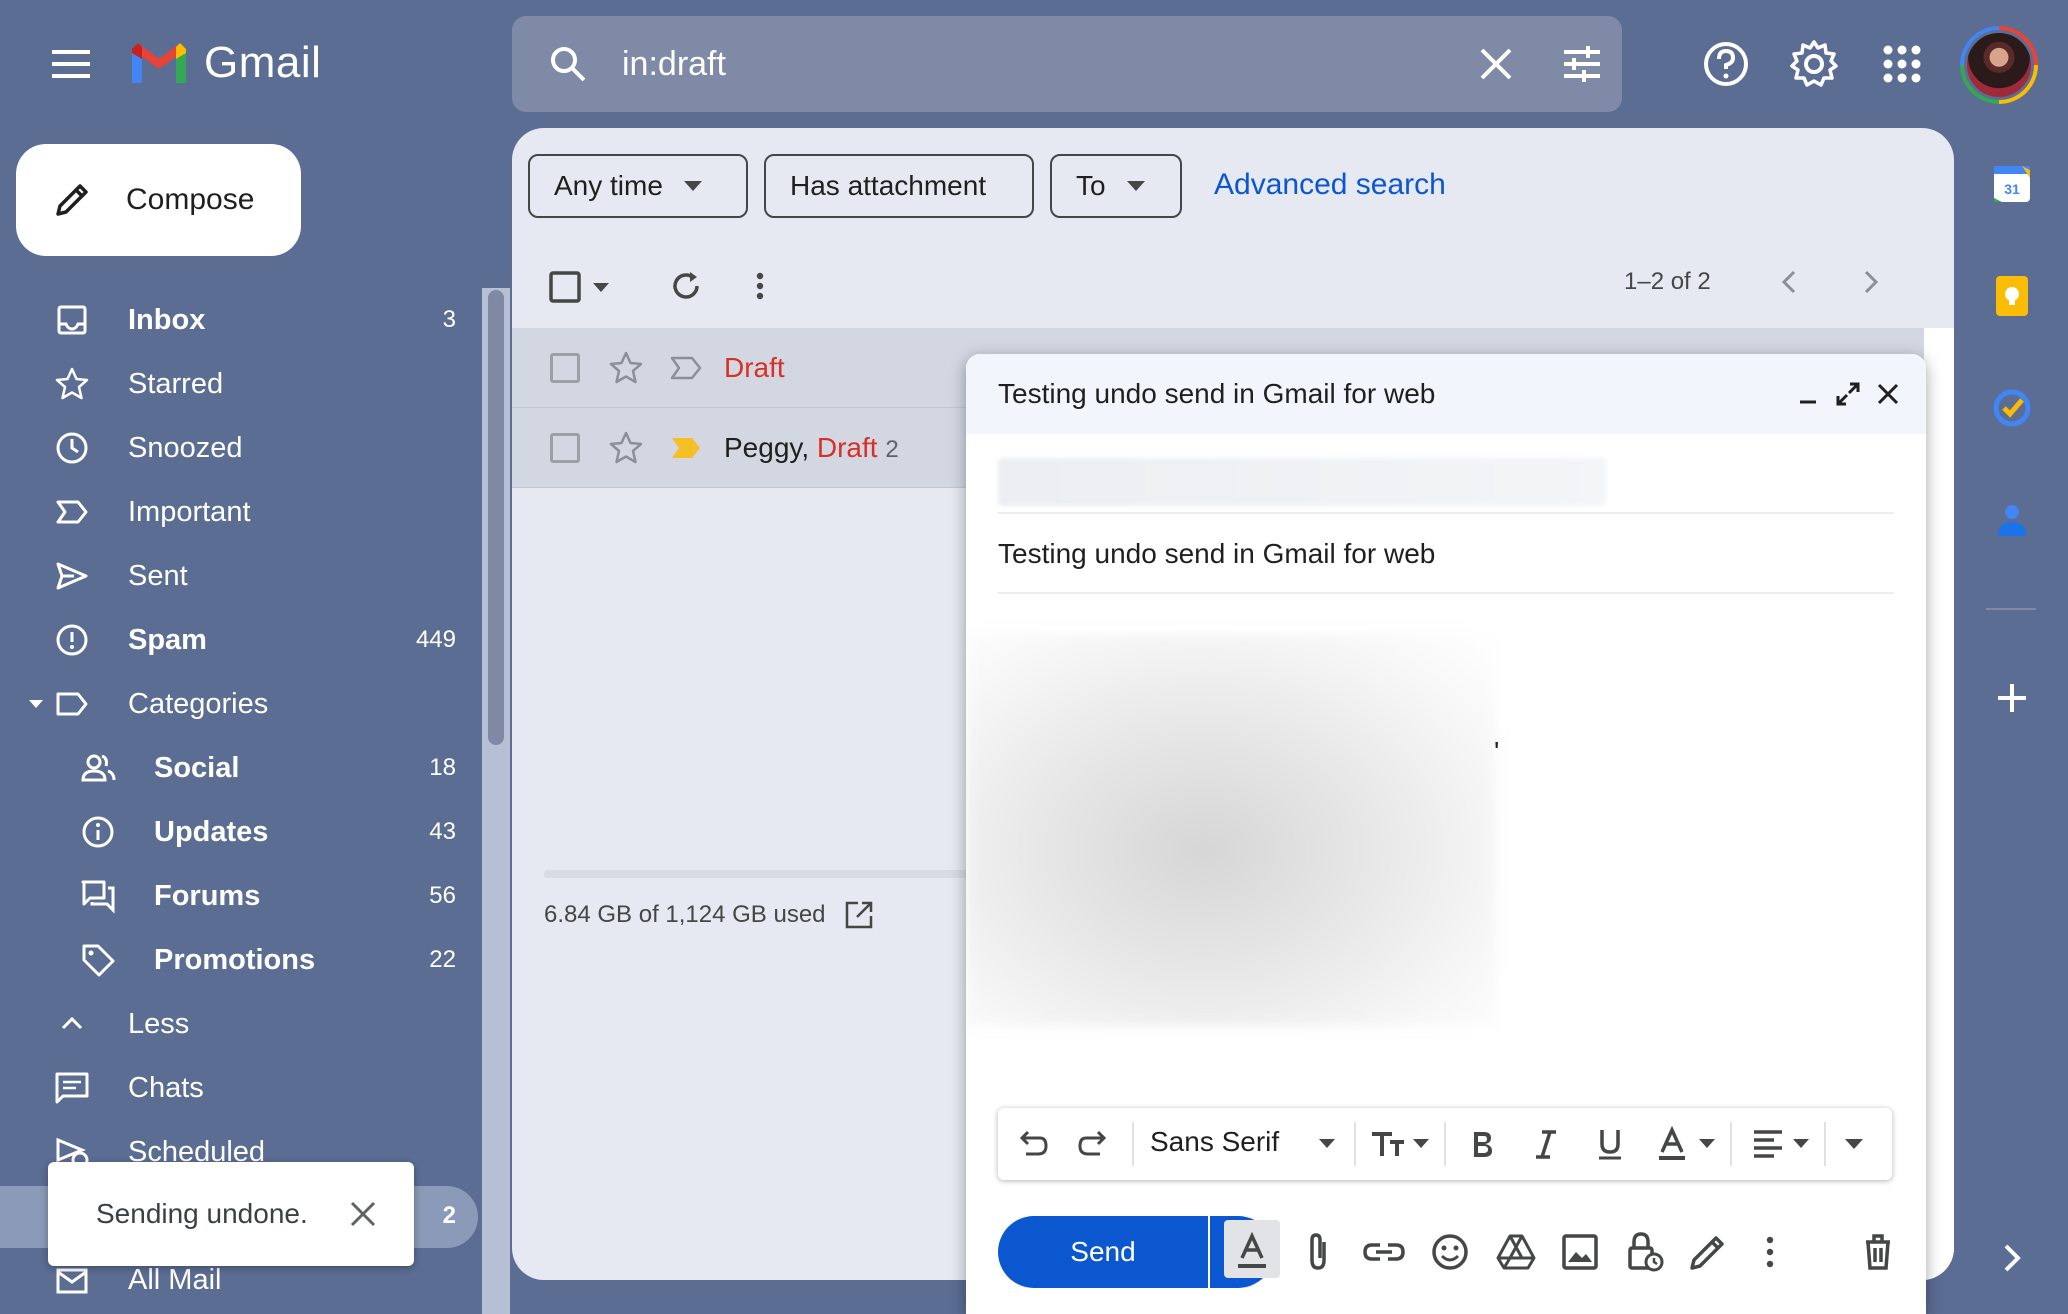 The image size is (2068, 1314). What do you see at coordinates (1770, 1252) in the screenshot?
I see `more-options-icon` at bounding box center [1770, 1252].